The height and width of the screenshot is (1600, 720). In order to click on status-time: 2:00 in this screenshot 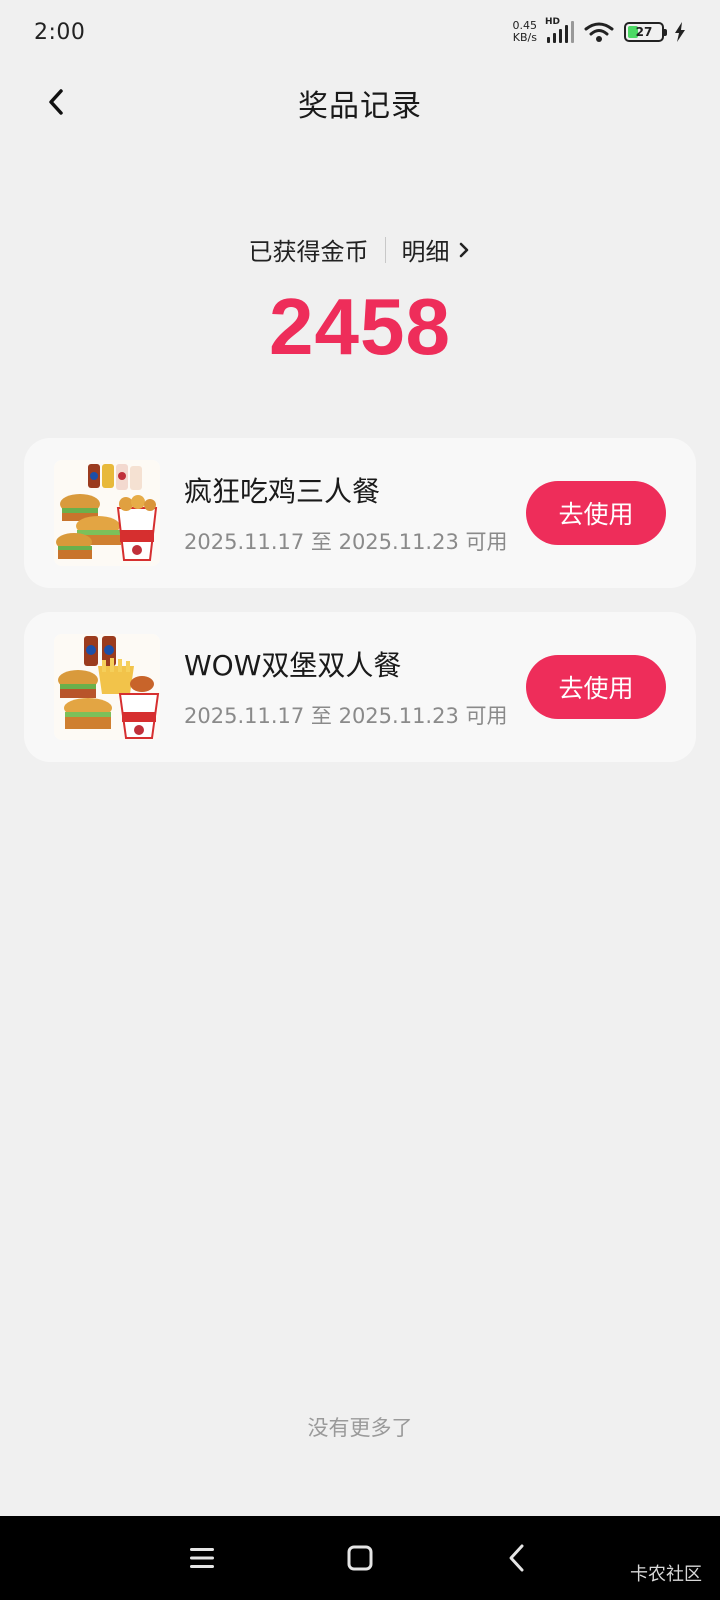, I will do `click(60, 32)`.